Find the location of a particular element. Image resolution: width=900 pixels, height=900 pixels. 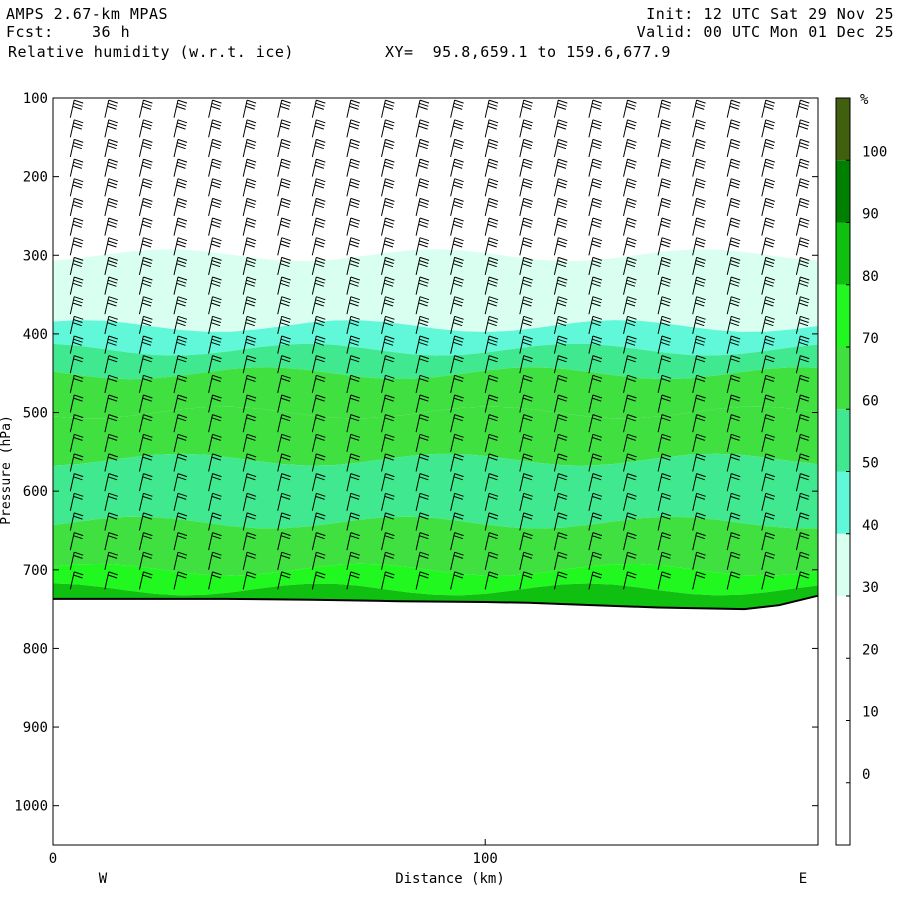

y-tick-label: 700 is located at coordinates (35, 571).